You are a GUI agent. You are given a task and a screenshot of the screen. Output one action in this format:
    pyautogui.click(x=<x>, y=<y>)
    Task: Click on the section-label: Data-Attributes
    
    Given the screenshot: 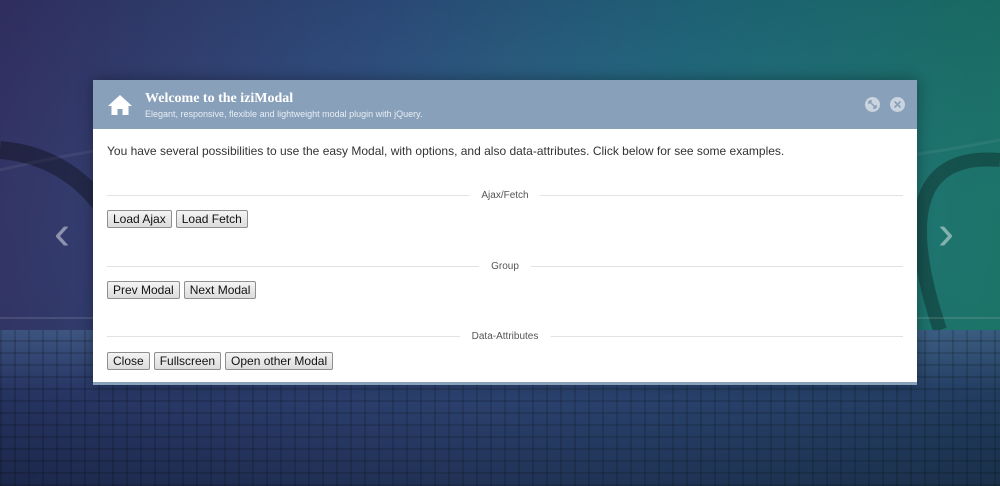 What is the action you would take?
    pyautogui.click(x=505, y=337)
    